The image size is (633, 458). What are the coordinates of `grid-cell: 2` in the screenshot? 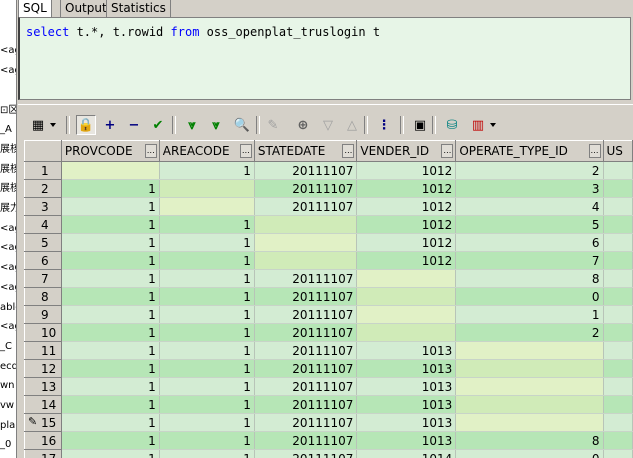 It's located at (529, 332).